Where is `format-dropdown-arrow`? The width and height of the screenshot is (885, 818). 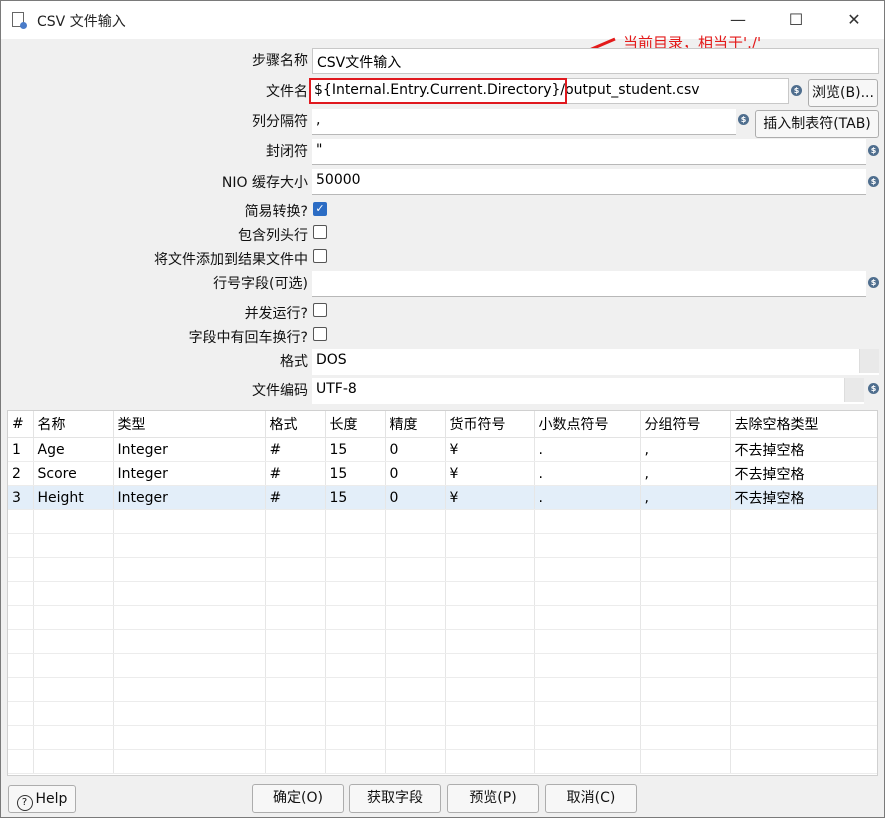 format-dropdown-arrow is located at coordinates (869, 361).